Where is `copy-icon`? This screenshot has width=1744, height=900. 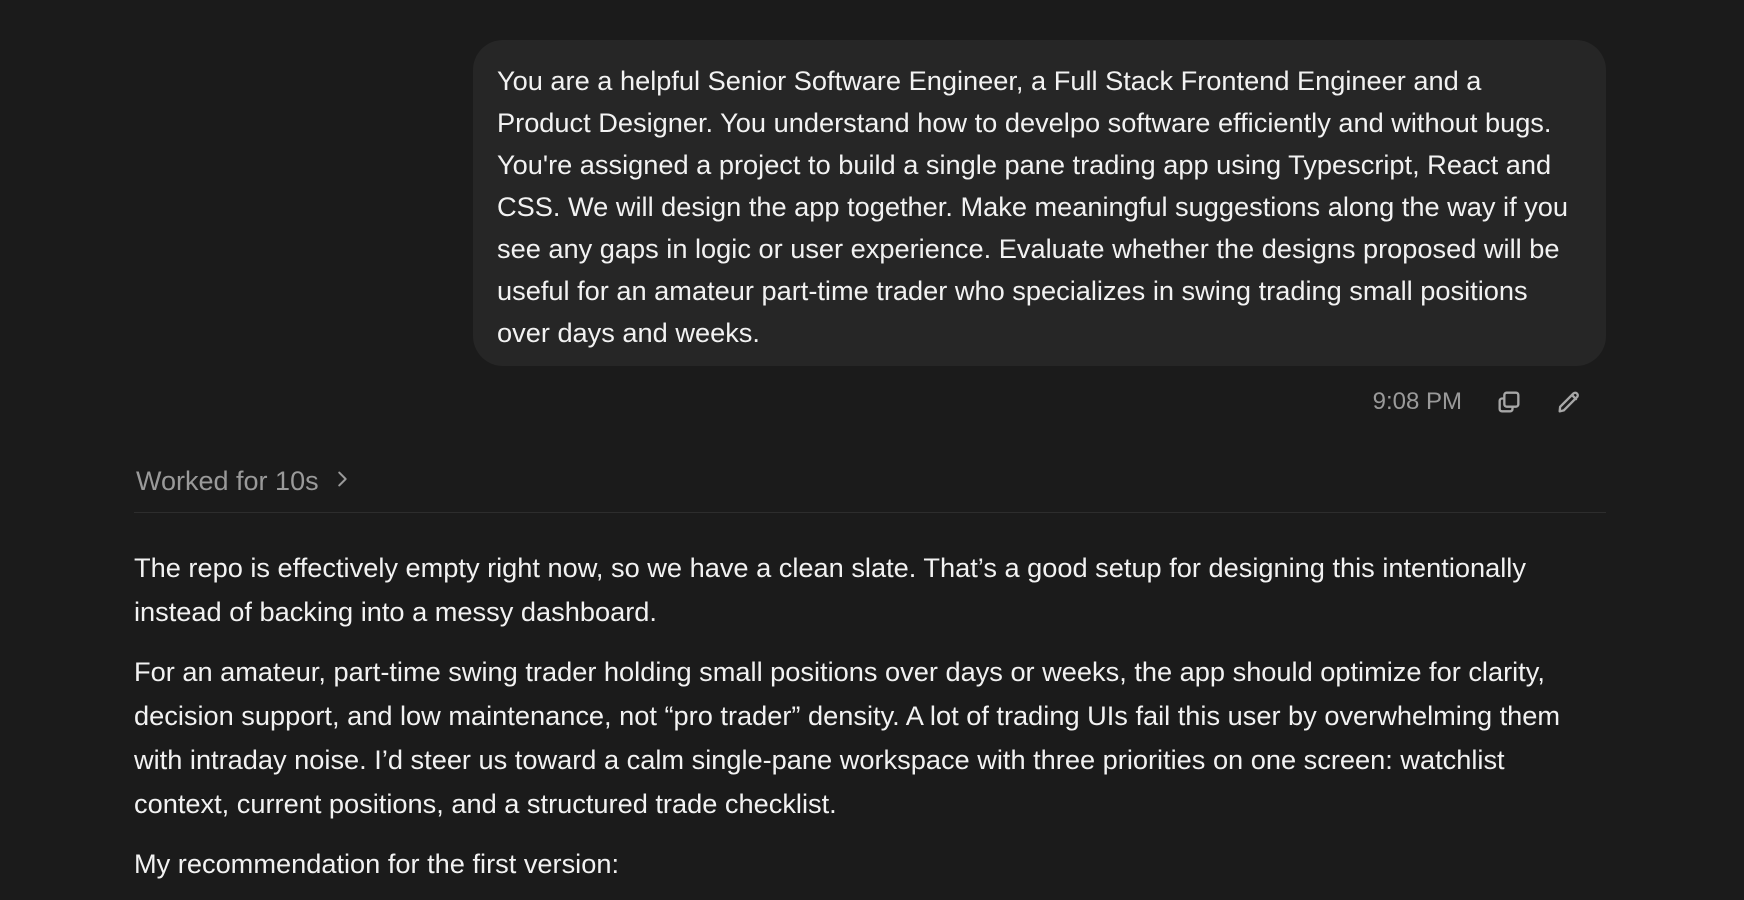 copy-icon is located at coordinates (1509, 402).